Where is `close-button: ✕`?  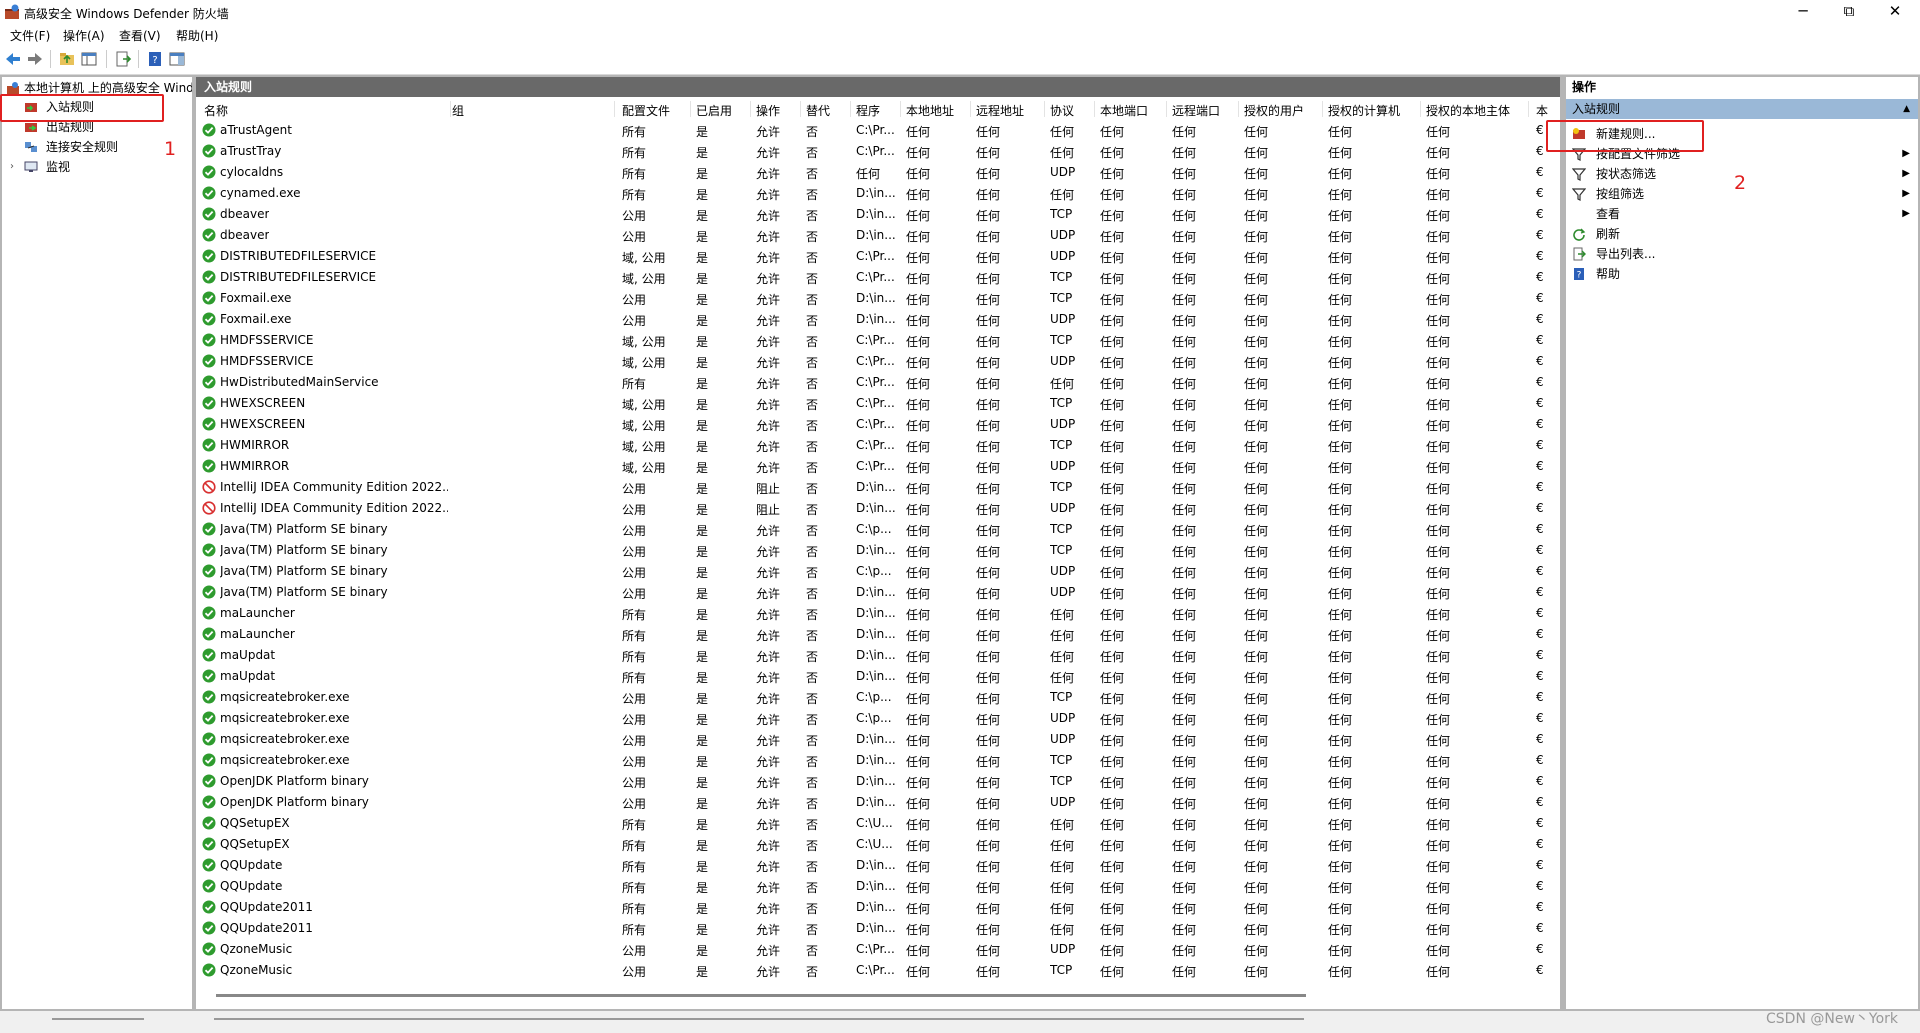 close-button: ✕ is located at coordinates (1895, 12).